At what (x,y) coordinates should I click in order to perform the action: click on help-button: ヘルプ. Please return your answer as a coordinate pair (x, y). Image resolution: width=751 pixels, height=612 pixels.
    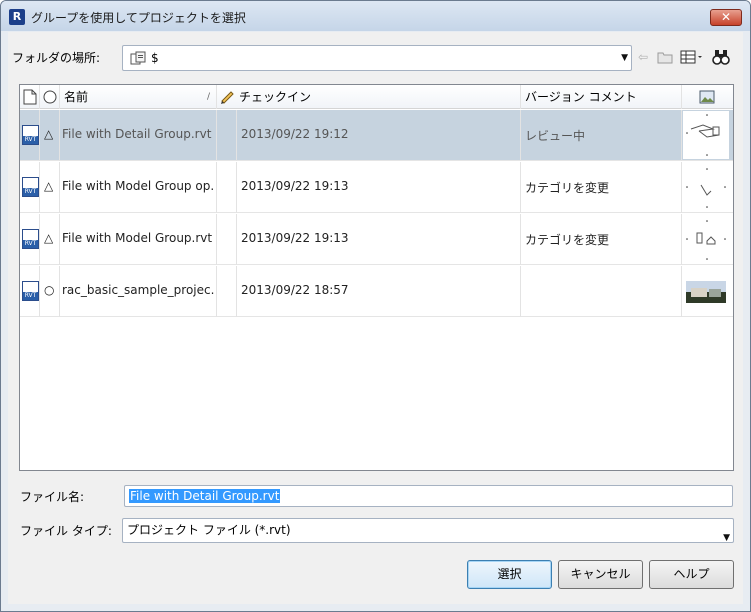
    Looking at the image, I should click on (691, 574).